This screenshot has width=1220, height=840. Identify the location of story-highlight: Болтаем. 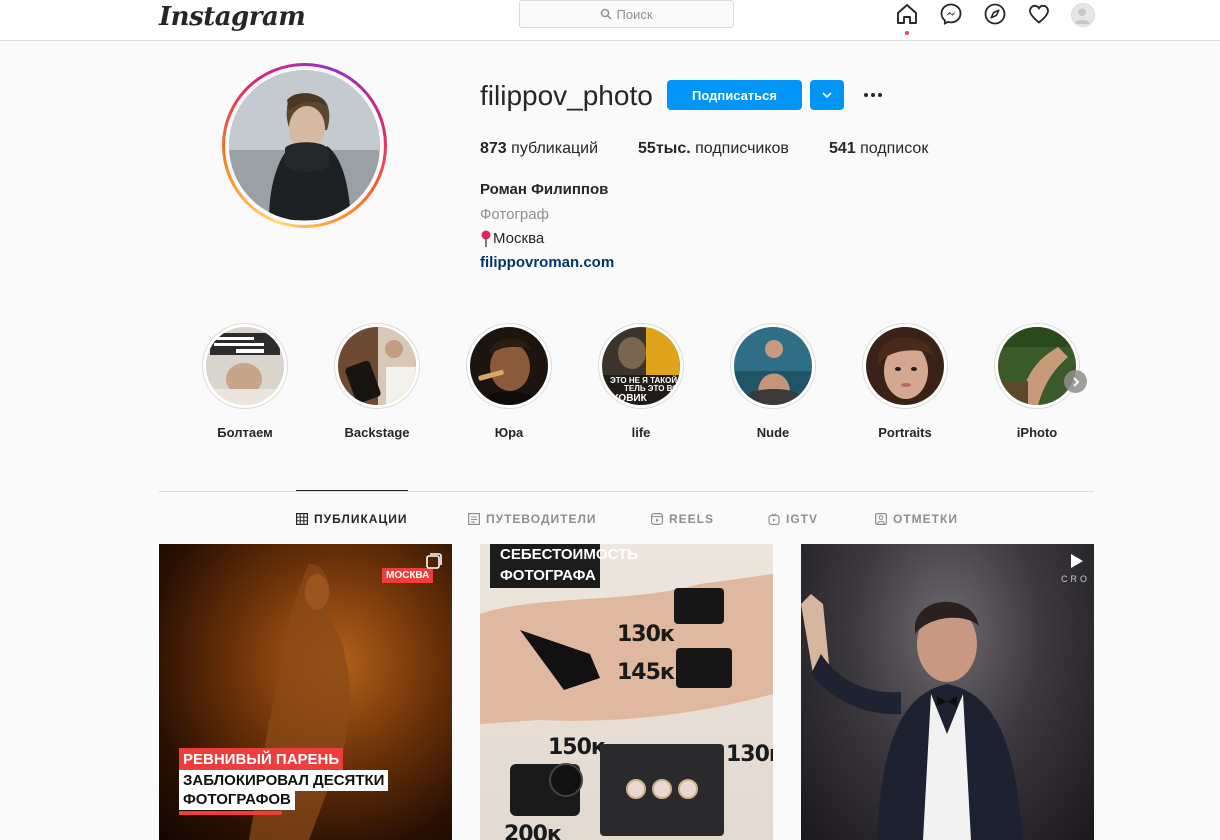
(245, 381).